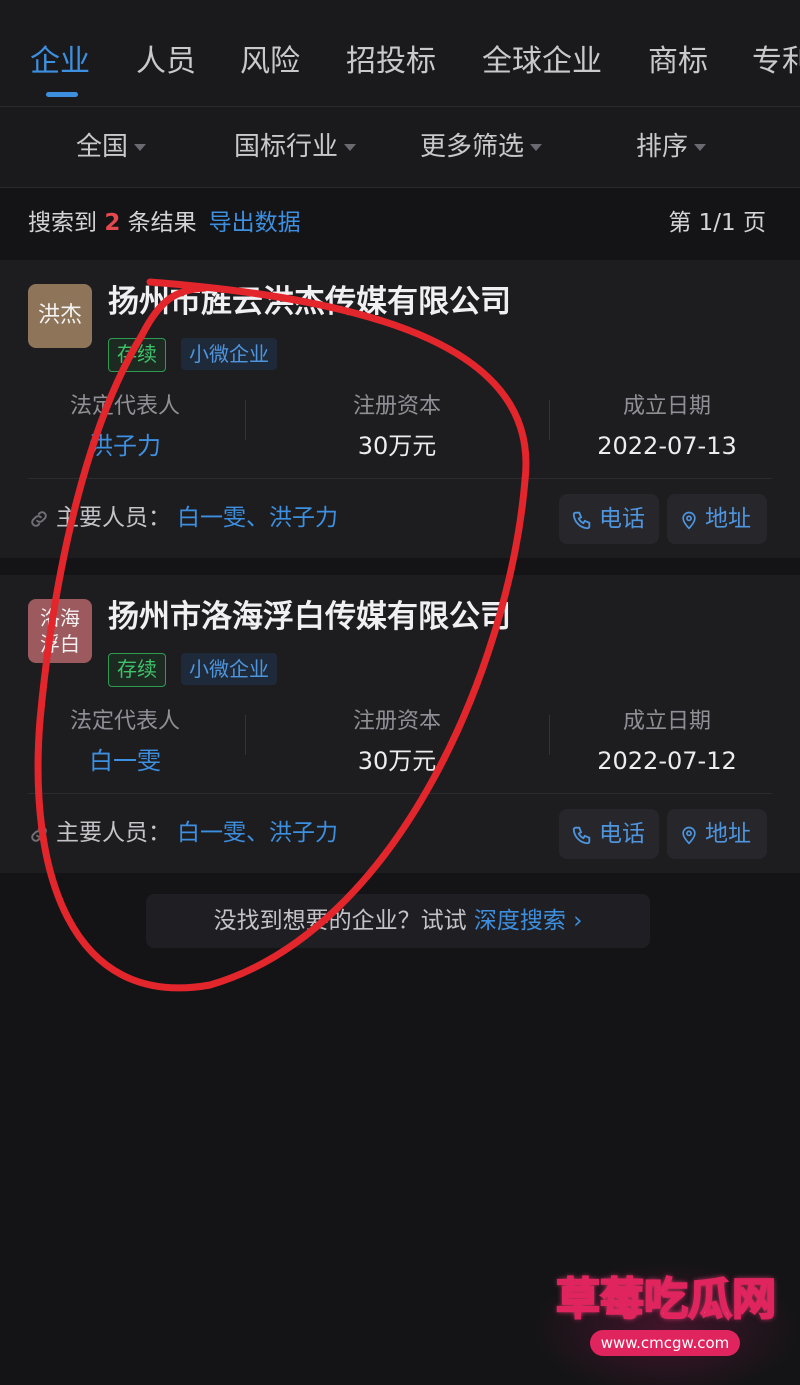  What do you see at coordinates (125, 446) in the screenshot?
I see `legal-rep-value: 洪子力` at bounding box center [125, 446].